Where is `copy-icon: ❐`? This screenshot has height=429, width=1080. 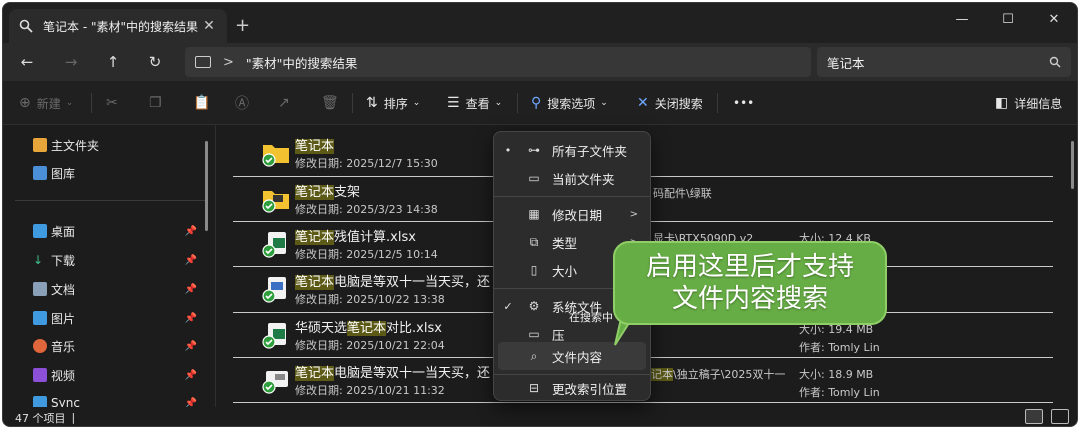
copy-icon: ❐ is located at coordinates (155, 103).